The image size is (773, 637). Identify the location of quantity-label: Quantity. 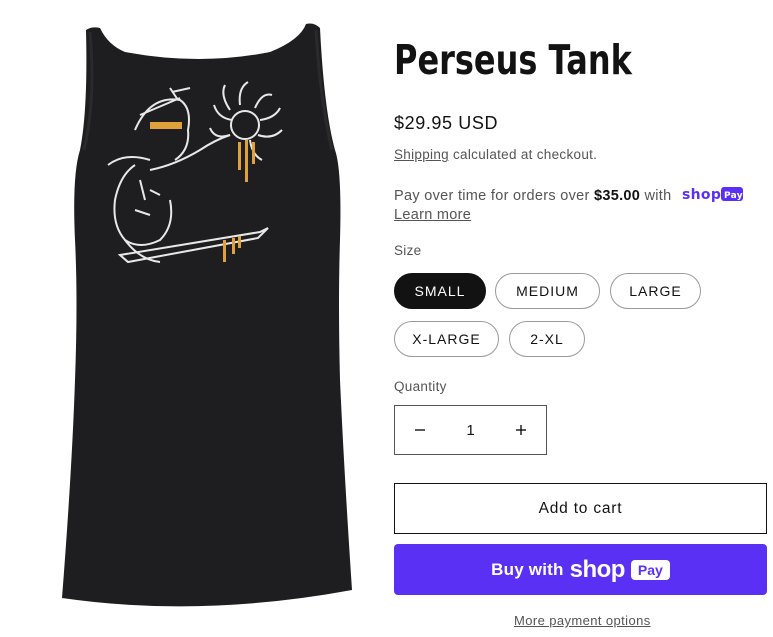
(420, 386).